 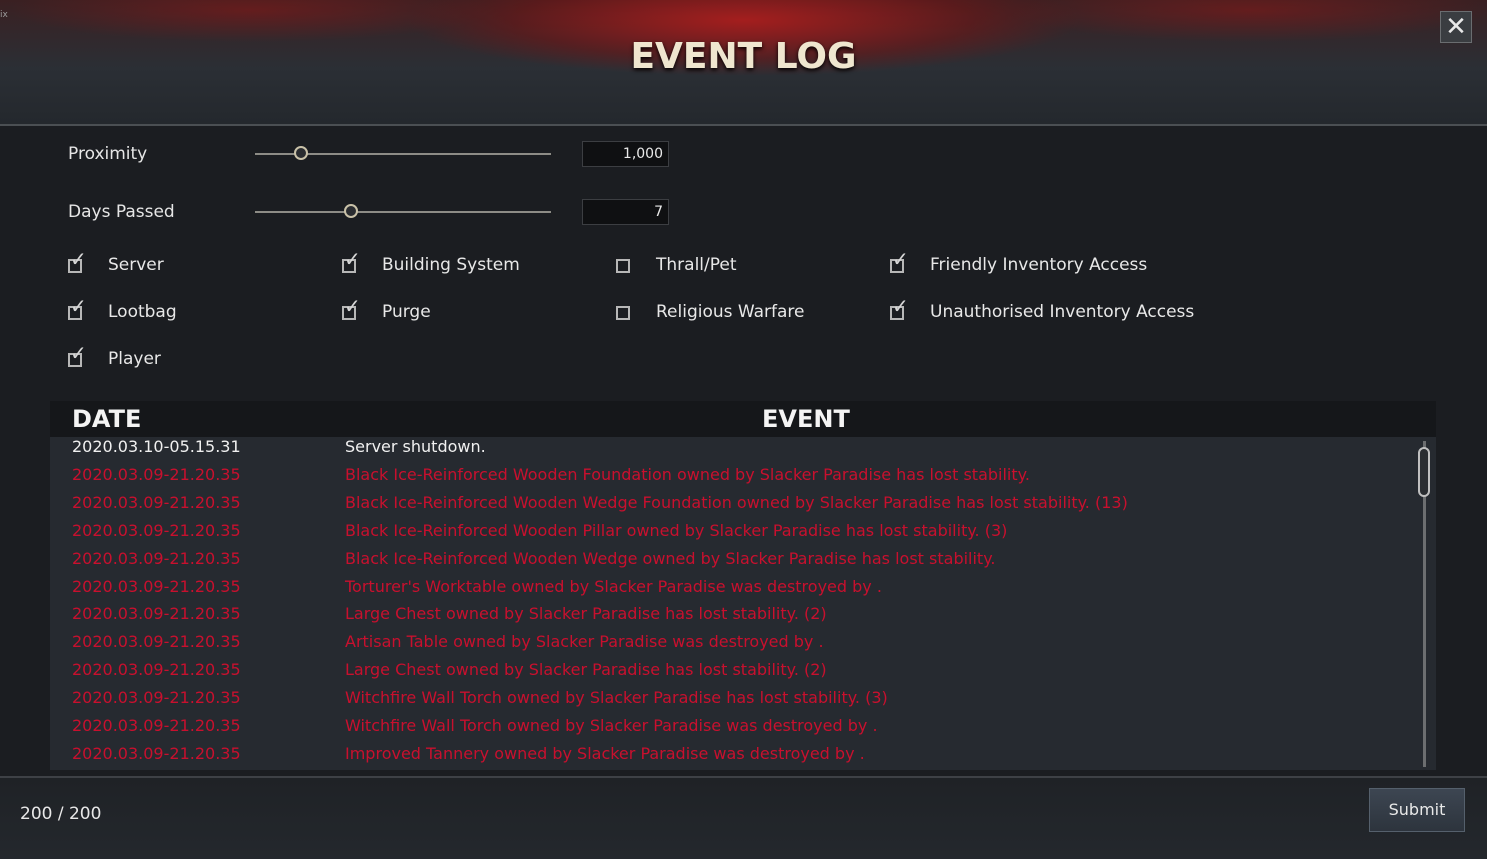 I want to click on submit-button: Submit, so click(x=1417, y=810).